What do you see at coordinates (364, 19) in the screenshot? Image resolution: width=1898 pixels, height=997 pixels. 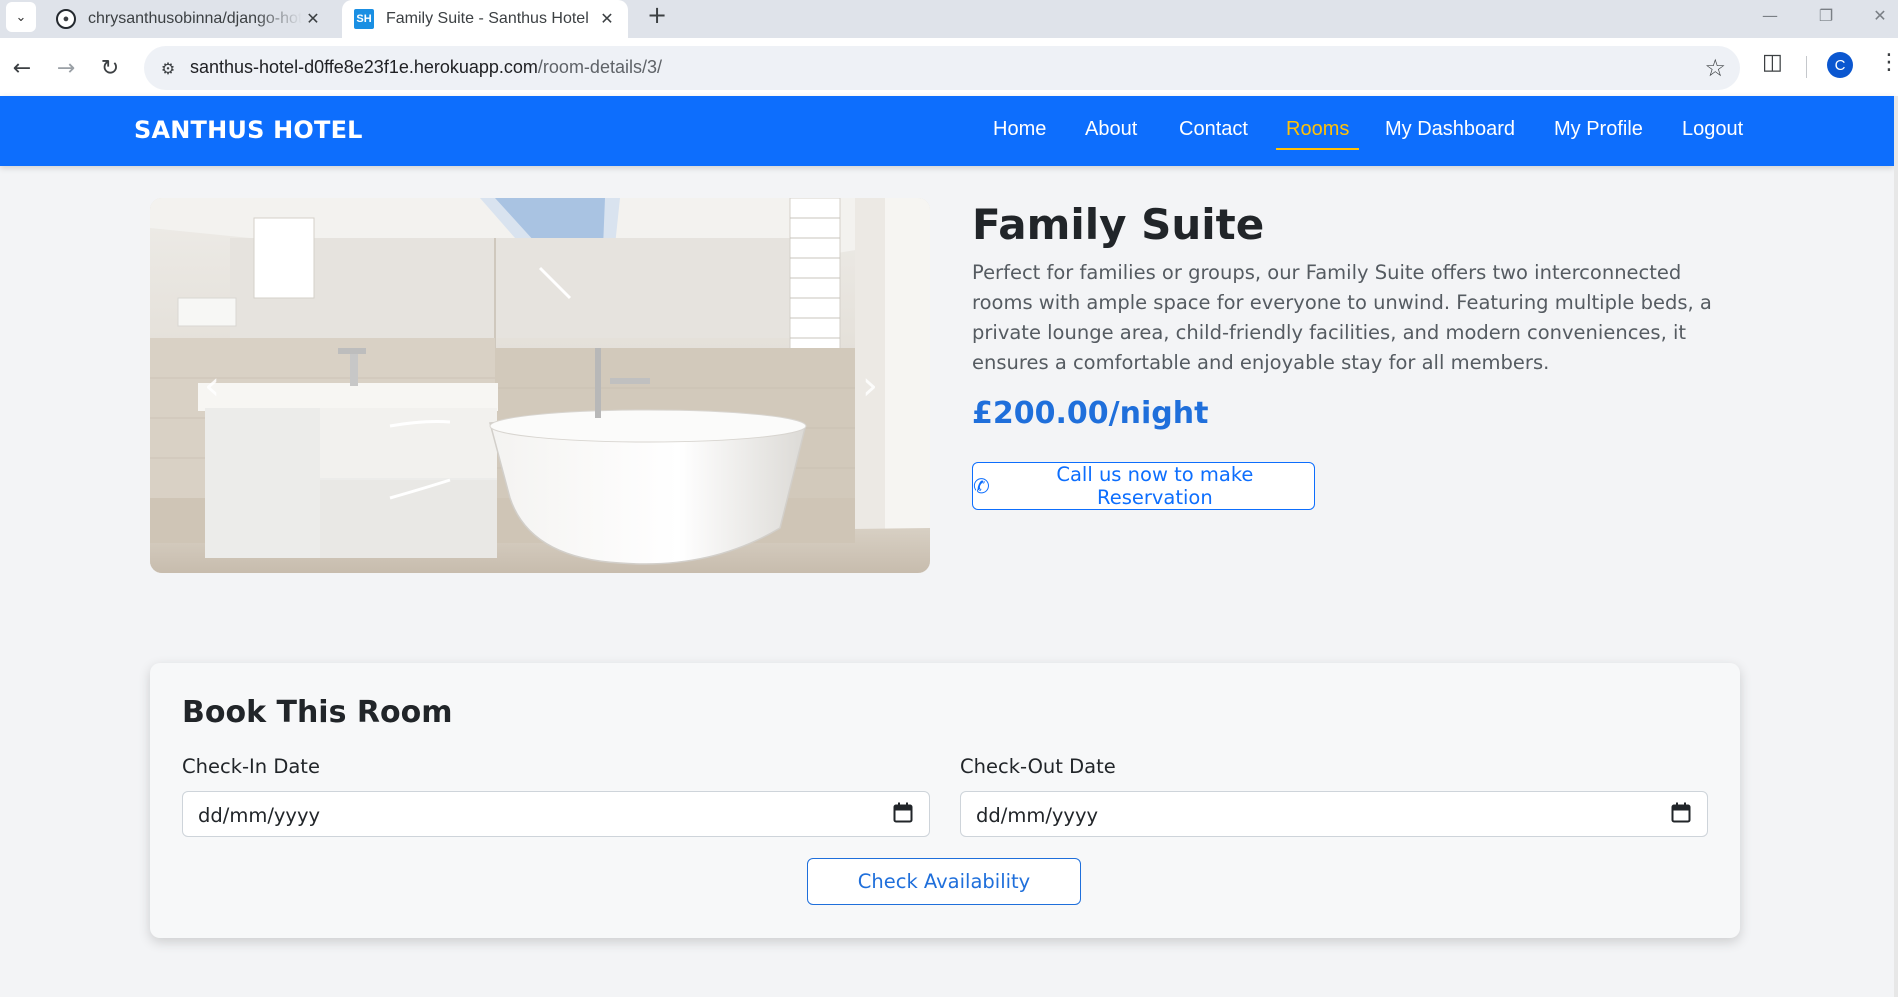 I see `site-favicon: SH` at bounding box center [364, 19].